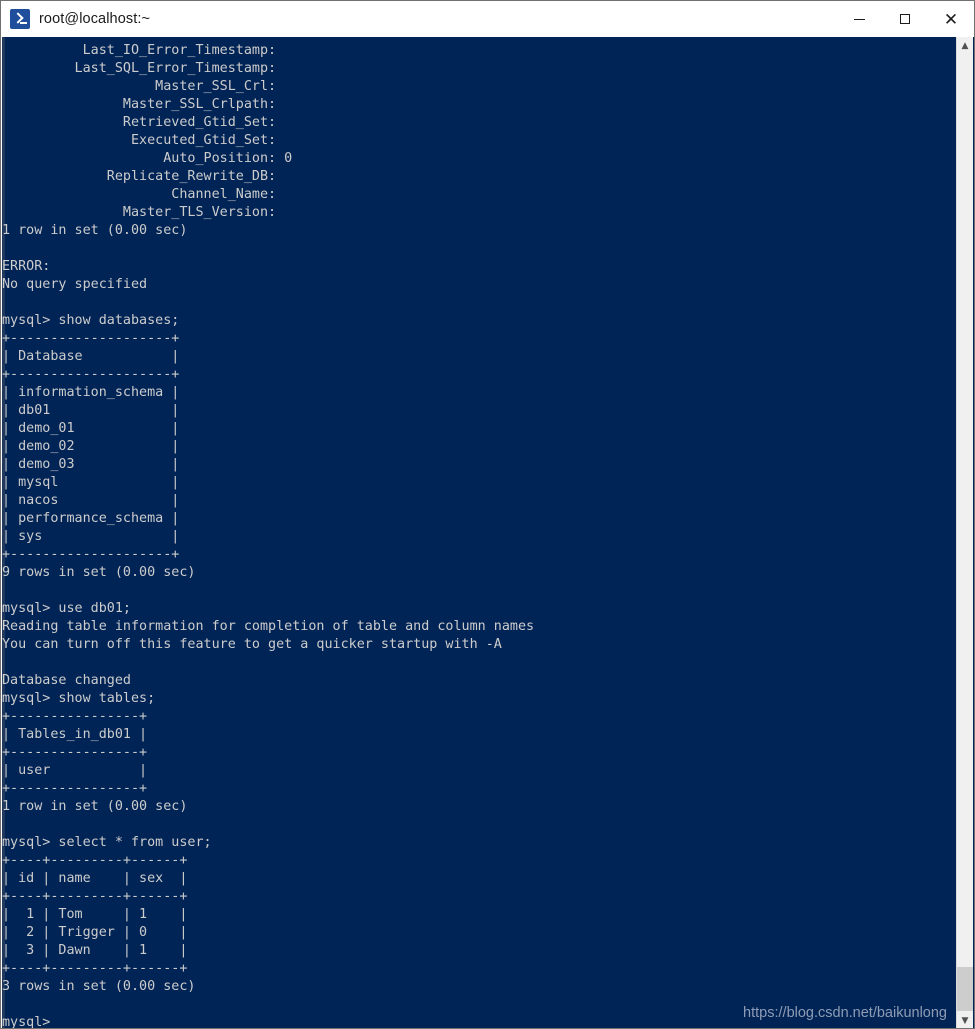  What do you see at coordinates (859, 19) in the screenshot?
I see `minimize-button` at bounding box center [859, 19].